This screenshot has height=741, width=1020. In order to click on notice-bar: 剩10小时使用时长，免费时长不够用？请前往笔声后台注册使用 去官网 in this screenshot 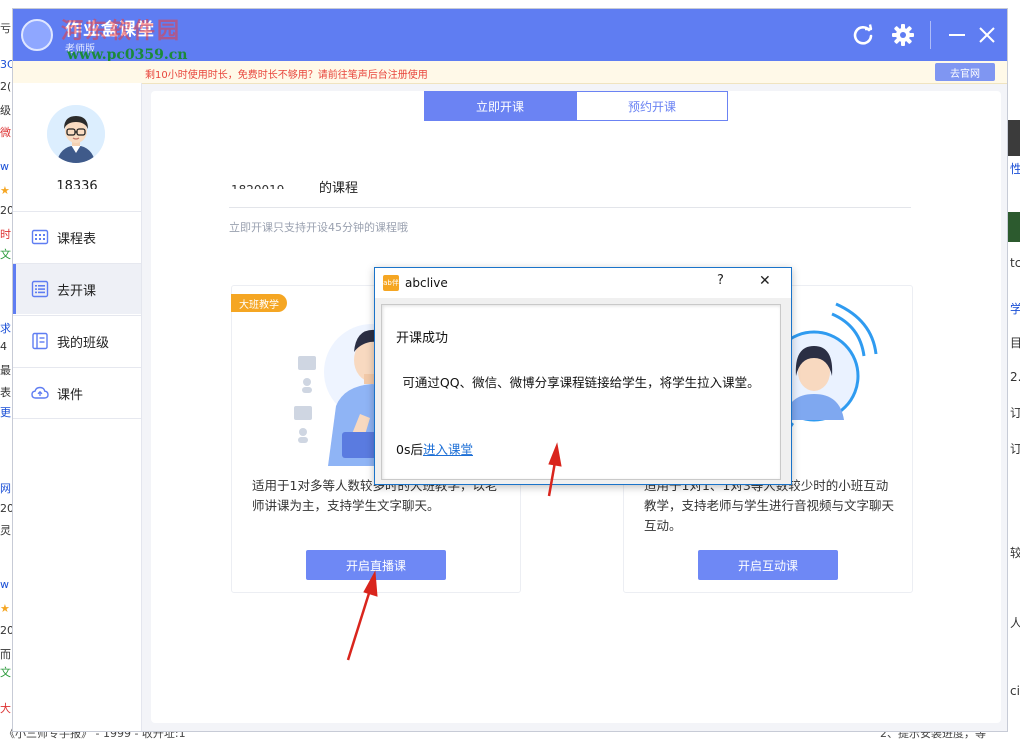, I will do `click(510, 72)`.